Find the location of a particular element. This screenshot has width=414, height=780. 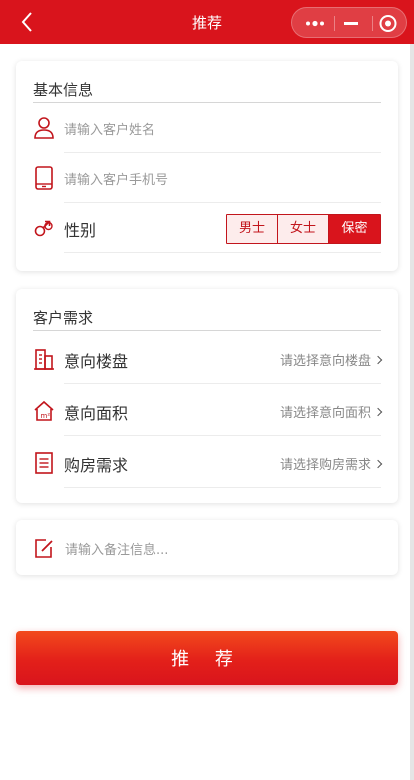

house-area-icon: m² is located at coordinates (44, 411).